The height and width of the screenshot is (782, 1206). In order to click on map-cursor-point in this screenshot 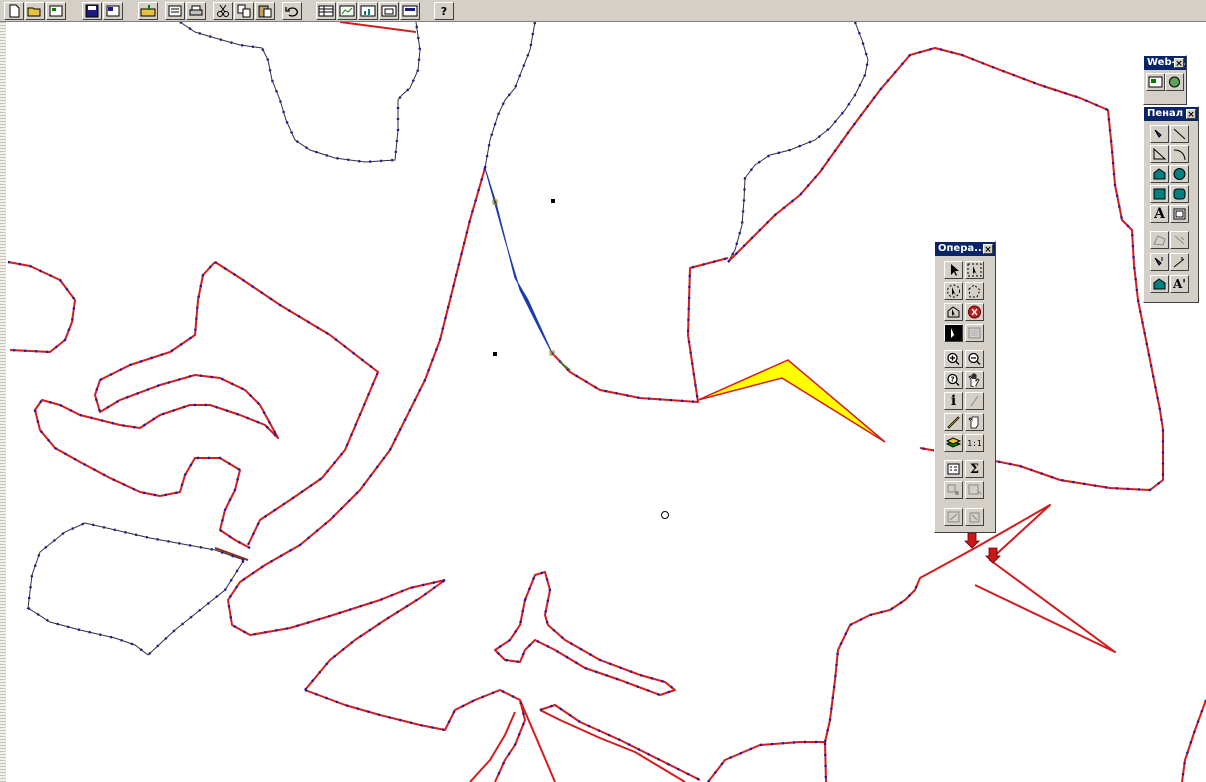, I will do `click(665, 515)`.